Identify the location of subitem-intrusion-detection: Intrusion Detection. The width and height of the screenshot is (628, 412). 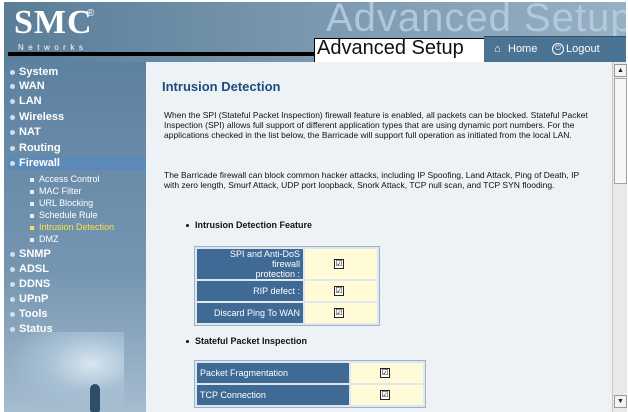
(72, 227).